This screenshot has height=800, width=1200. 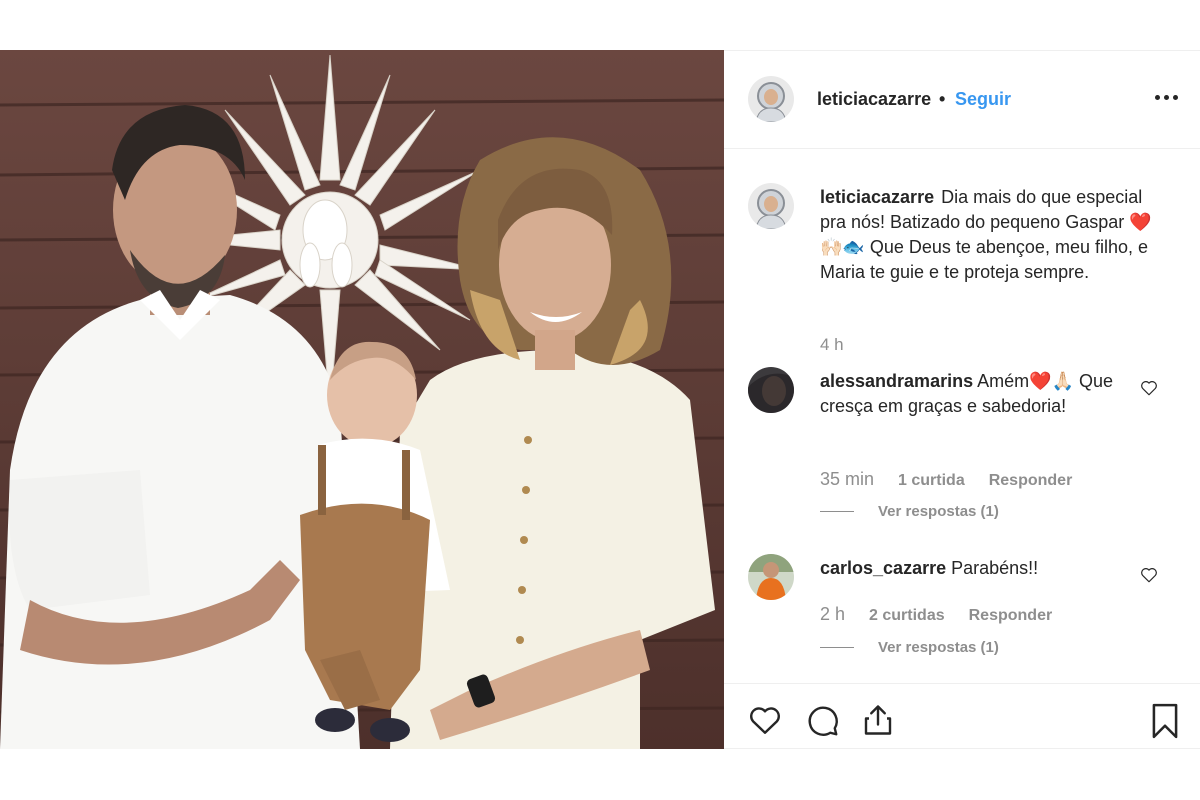 What do you see at coordinates (896, 381) in the screenshot?
I see `comment-username: alessandramarins` at bounding box center [896, 381].